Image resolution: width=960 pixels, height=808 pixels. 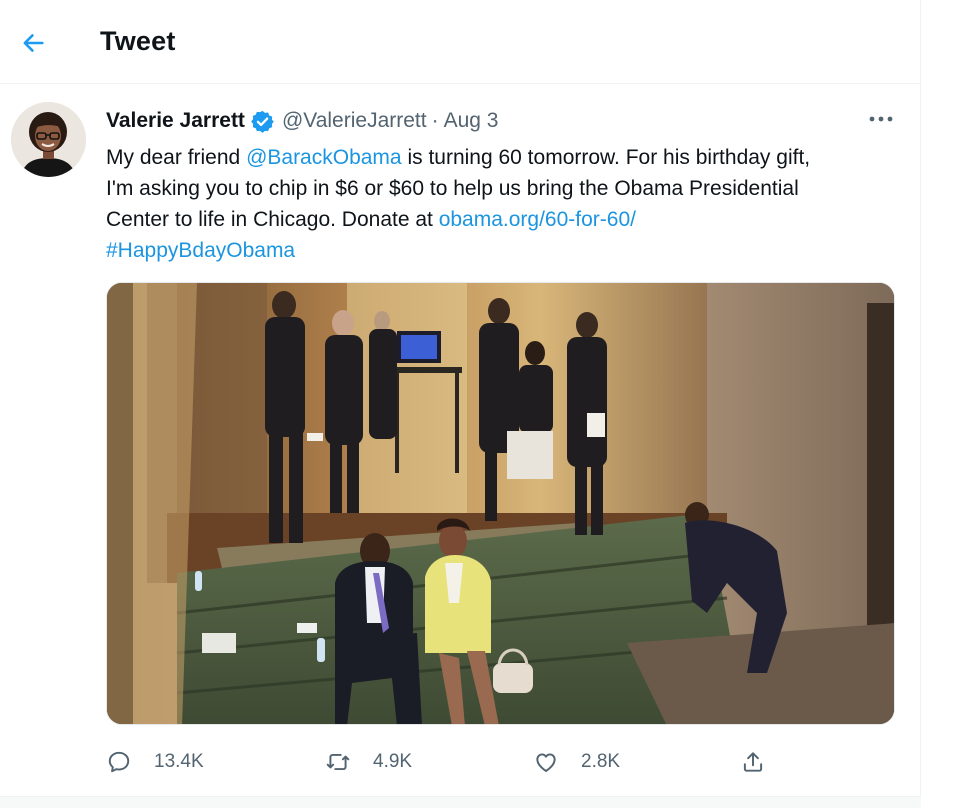 I want to click on heart-icon, so click(x=546, y=762).